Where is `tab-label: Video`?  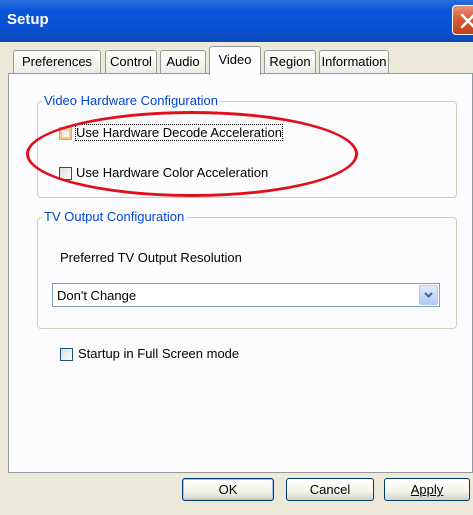 tab-label: Video is located at coordinates (235, 59).